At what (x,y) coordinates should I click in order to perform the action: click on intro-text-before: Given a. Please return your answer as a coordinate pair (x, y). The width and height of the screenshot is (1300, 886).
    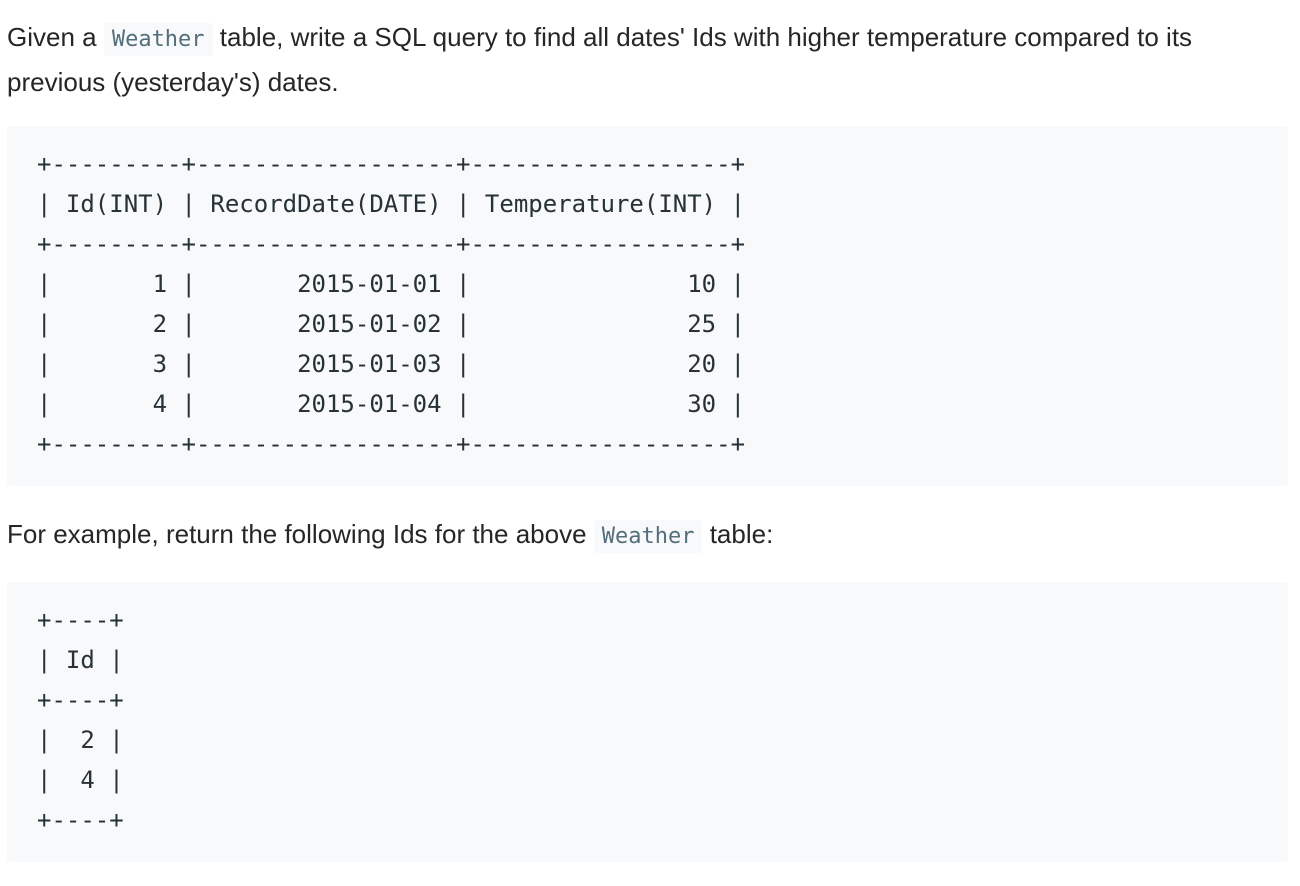
    Looking at the image, I should click on (55, 37).